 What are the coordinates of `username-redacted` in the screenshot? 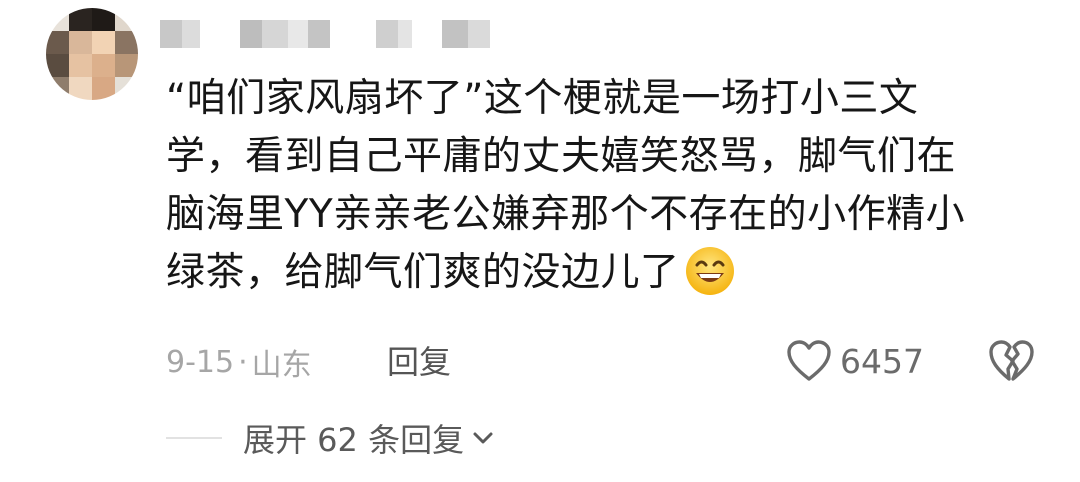 It's located at (325, 34).